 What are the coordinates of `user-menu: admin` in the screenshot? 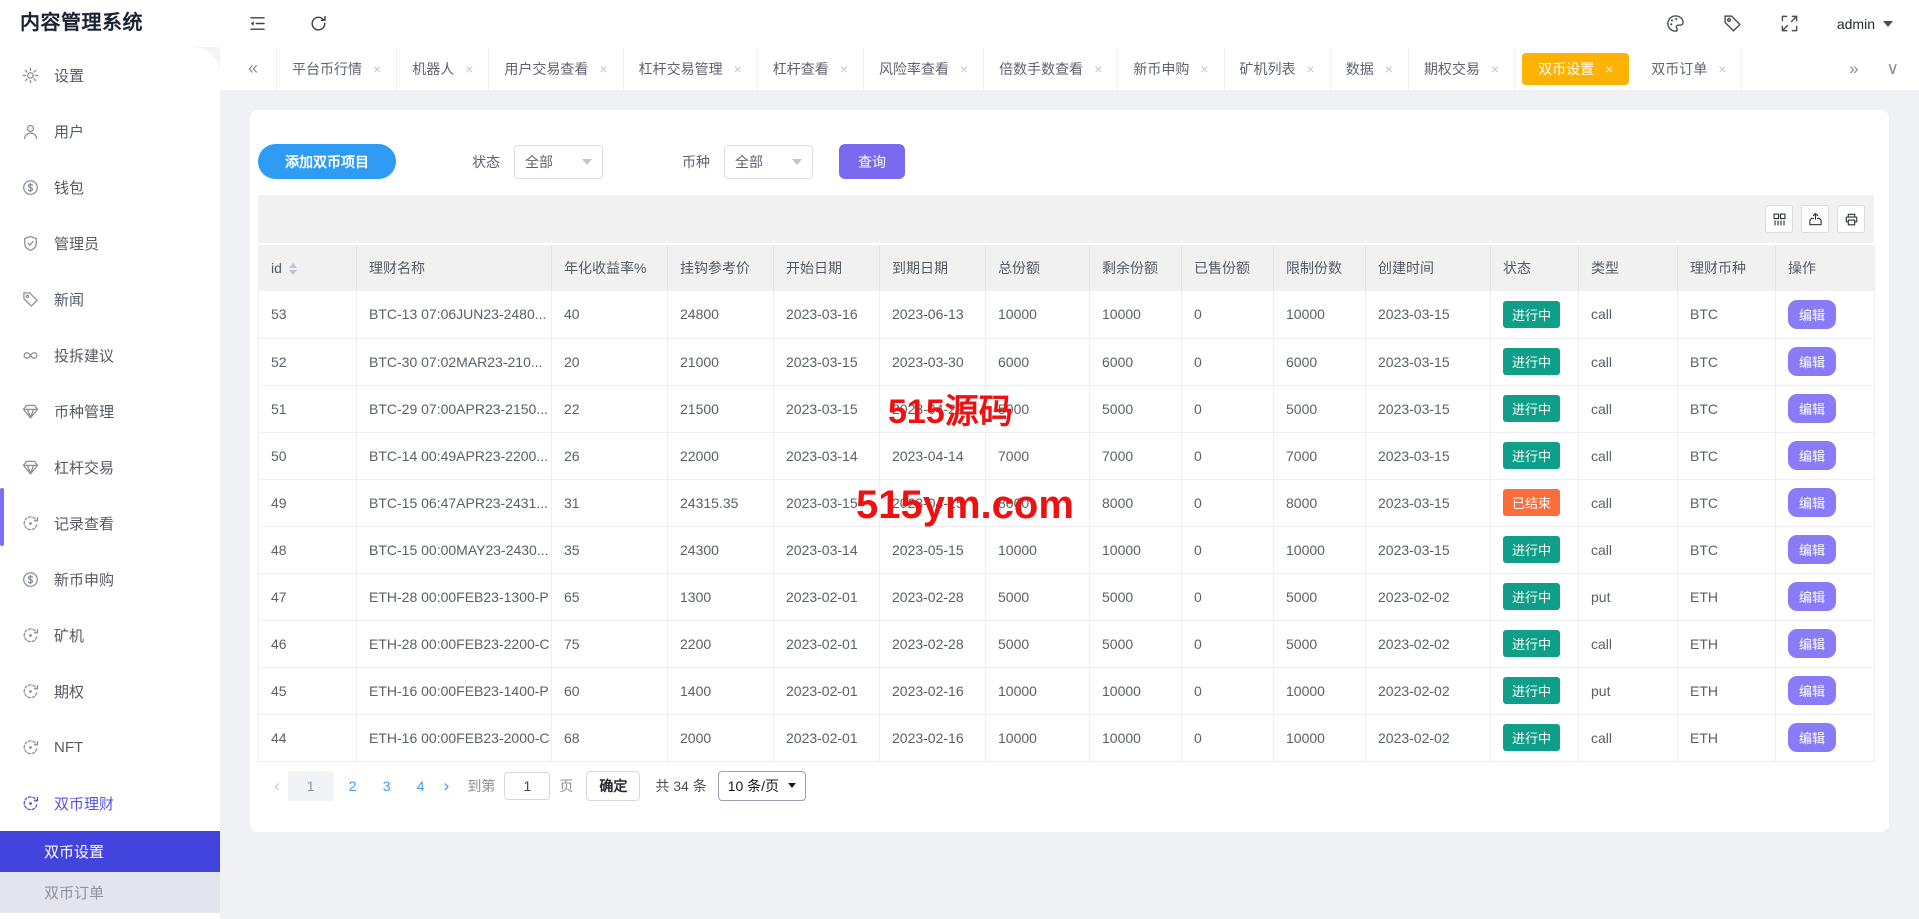 It's located at (1865, 24).